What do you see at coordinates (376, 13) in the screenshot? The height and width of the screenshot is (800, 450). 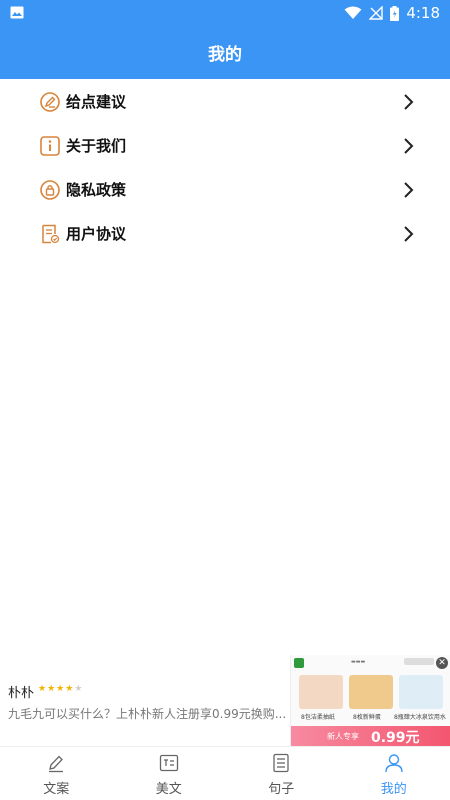 I see `no-signal-icon` at bounding box center [376, 13].